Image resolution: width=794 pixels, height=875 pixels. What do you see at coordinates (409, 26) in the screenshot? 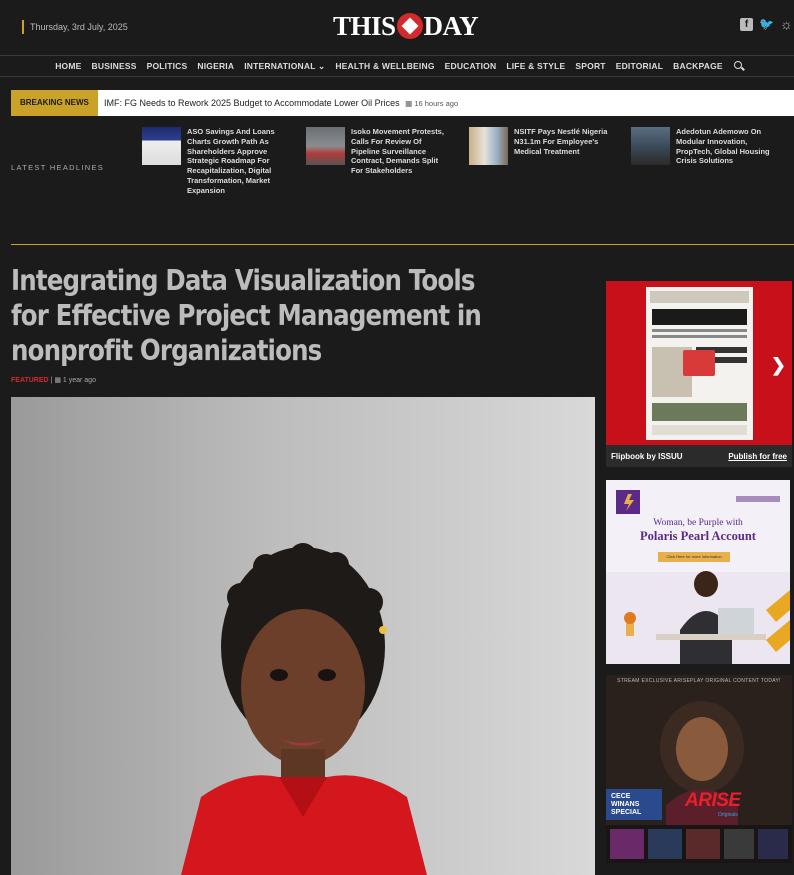
I see `logo-mark-icon` at bounding box center [409, 26].